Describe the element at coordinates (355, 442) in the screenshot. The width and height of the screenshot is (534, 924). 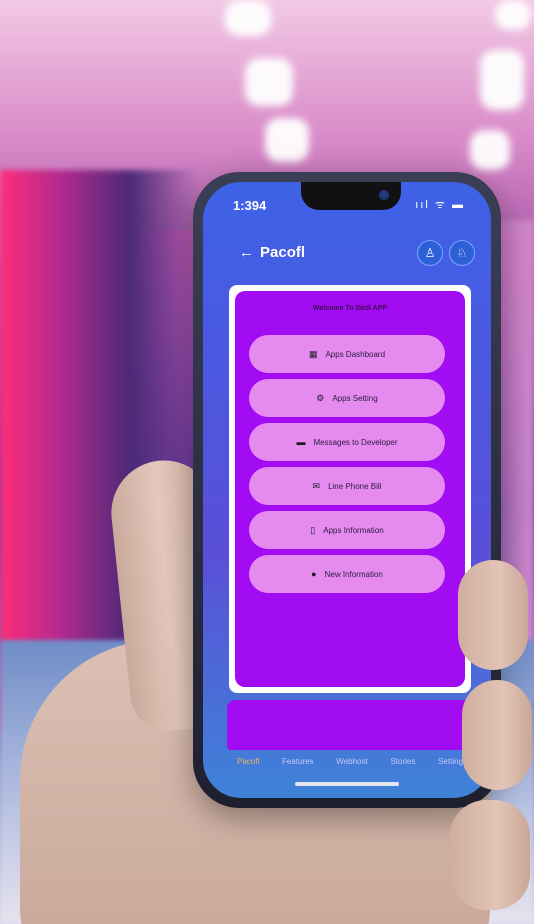
I see `button-label: Messages to Developer` at that location.